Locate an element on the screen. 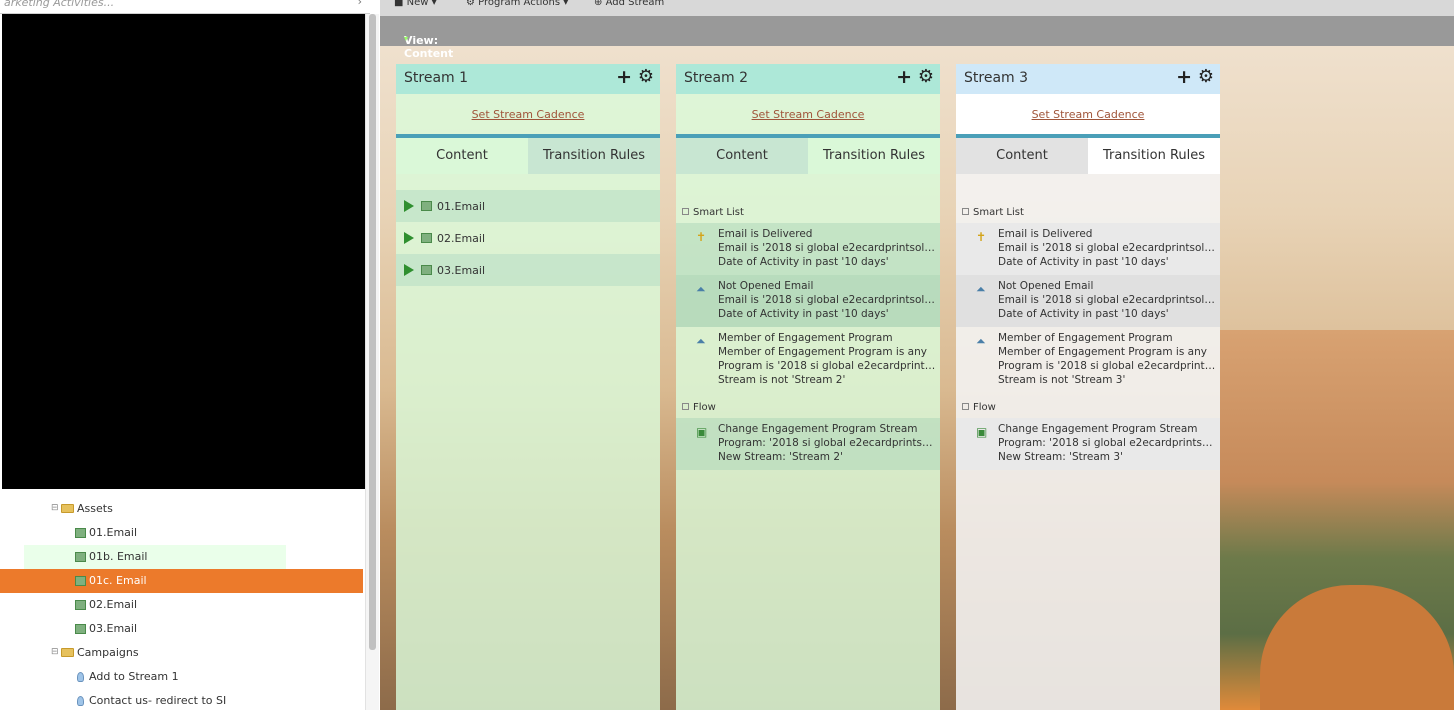 The width and height of the screenshot is (1454, 713). stream-title: Stream 3 is located at coordinates (996, 78).